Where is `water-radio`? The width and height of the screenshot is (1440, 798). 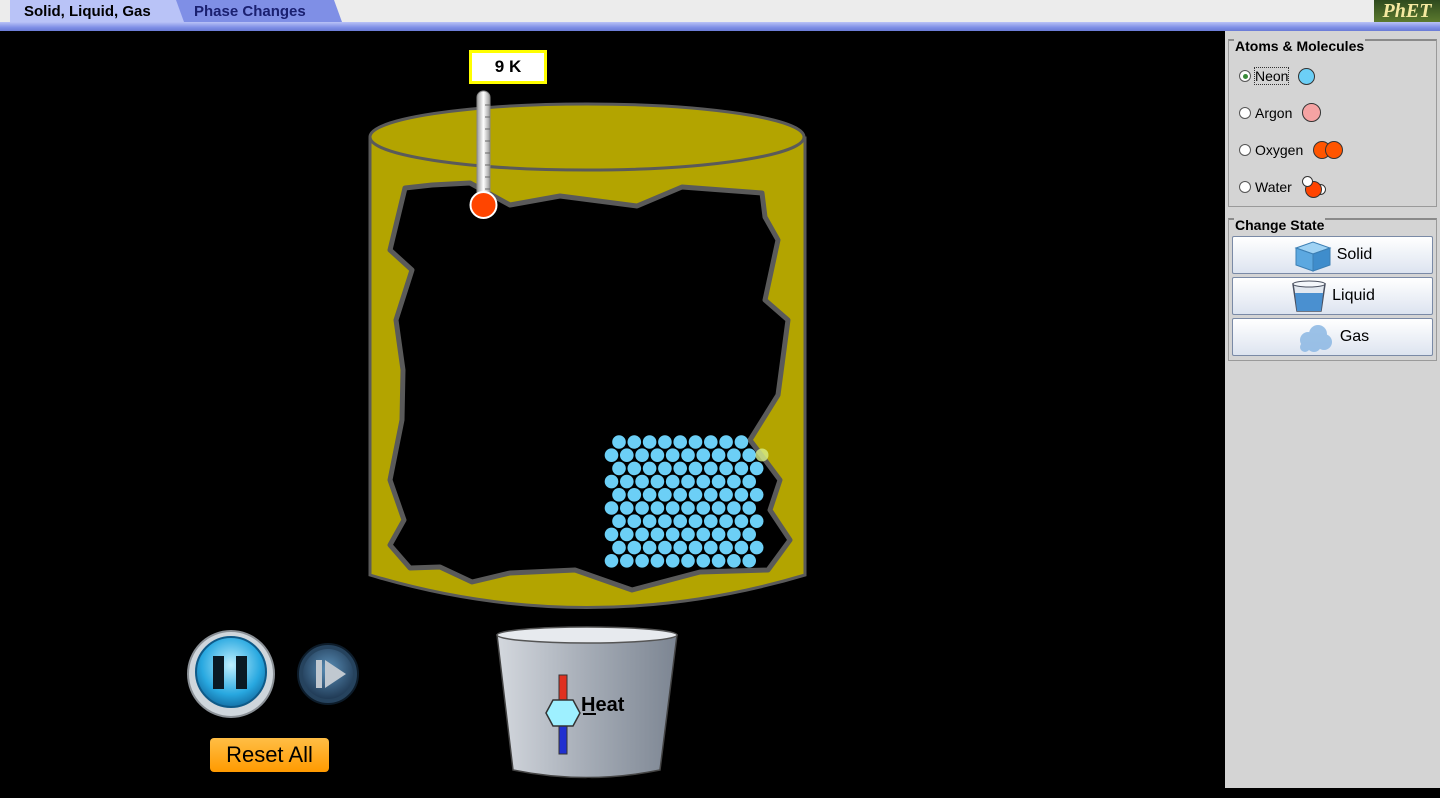 water-radio is located at coordinates (1245, 187).